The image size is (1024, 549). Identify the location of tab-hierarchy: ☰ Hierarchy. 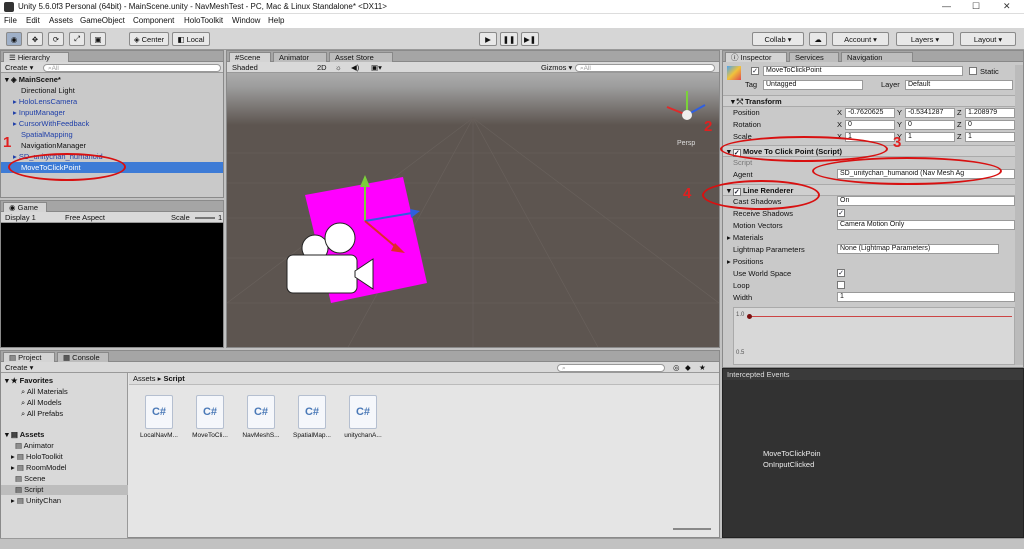
(36, 57).